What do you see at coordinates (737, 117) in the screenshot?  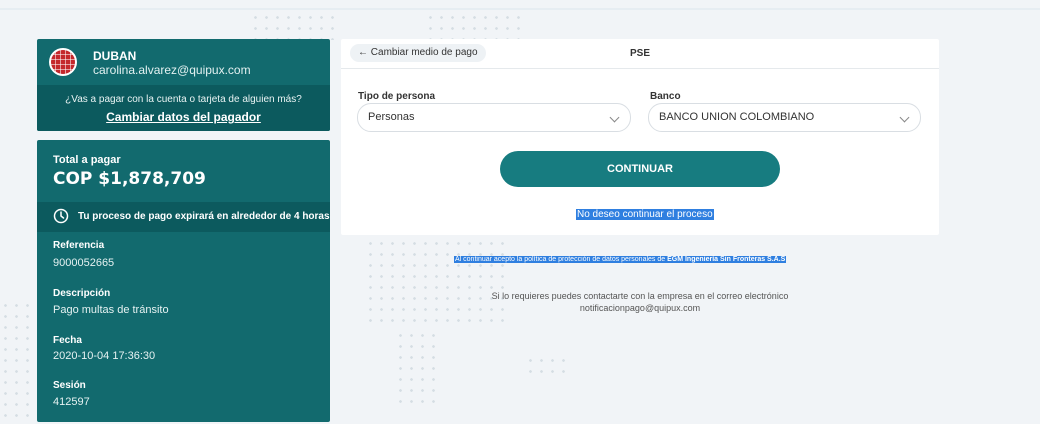 I see `bank-value: BANCO UNION COLOMBIANO` at bounding box center [737, 117].